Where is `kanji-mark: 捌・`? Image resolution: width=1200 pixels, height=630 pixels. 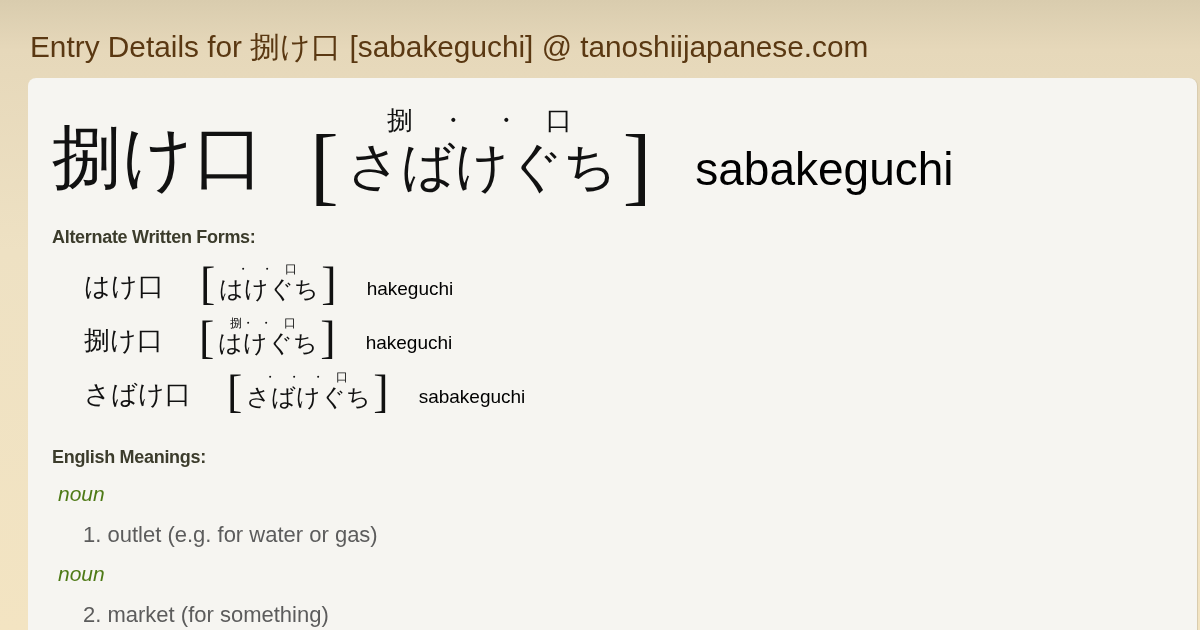 kanji-mark: 捌・ is located at coordinates (242, 323).